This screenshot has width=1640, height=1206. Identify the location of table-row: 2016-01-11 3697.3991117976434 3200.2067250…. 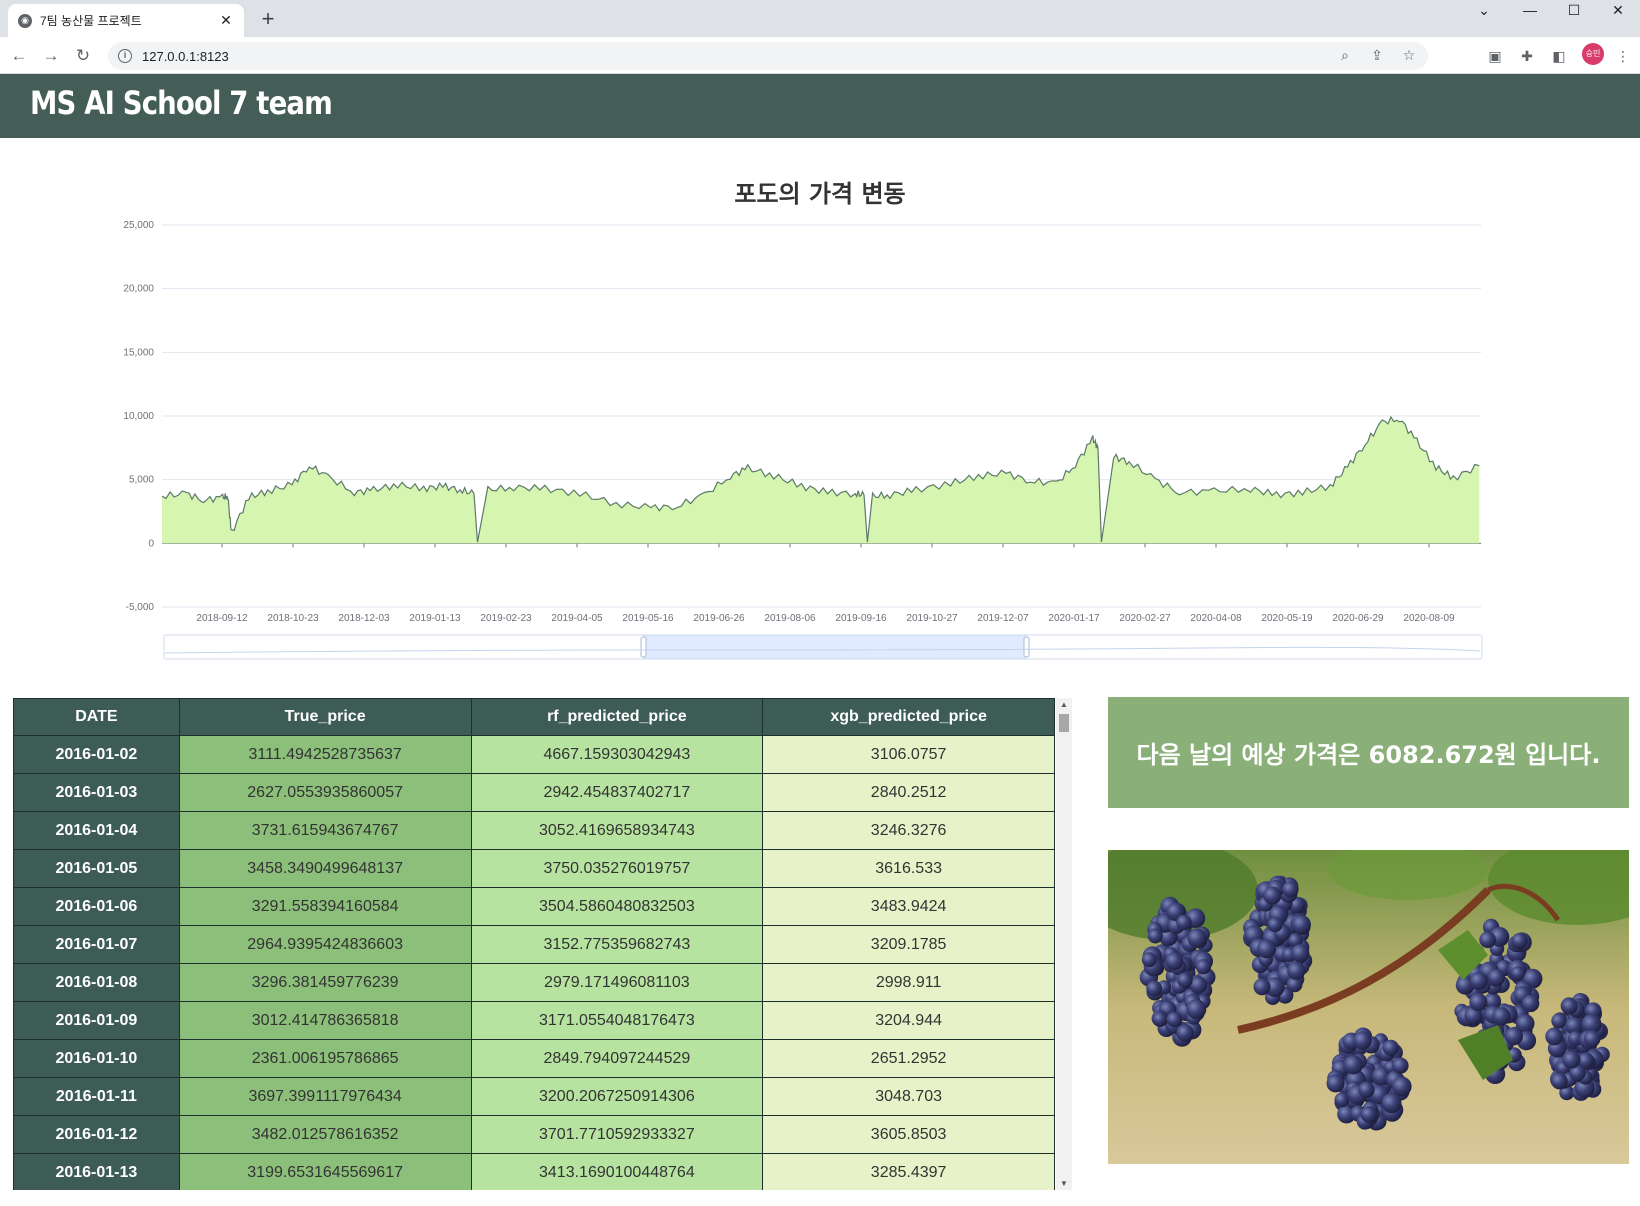
(534, 1096).